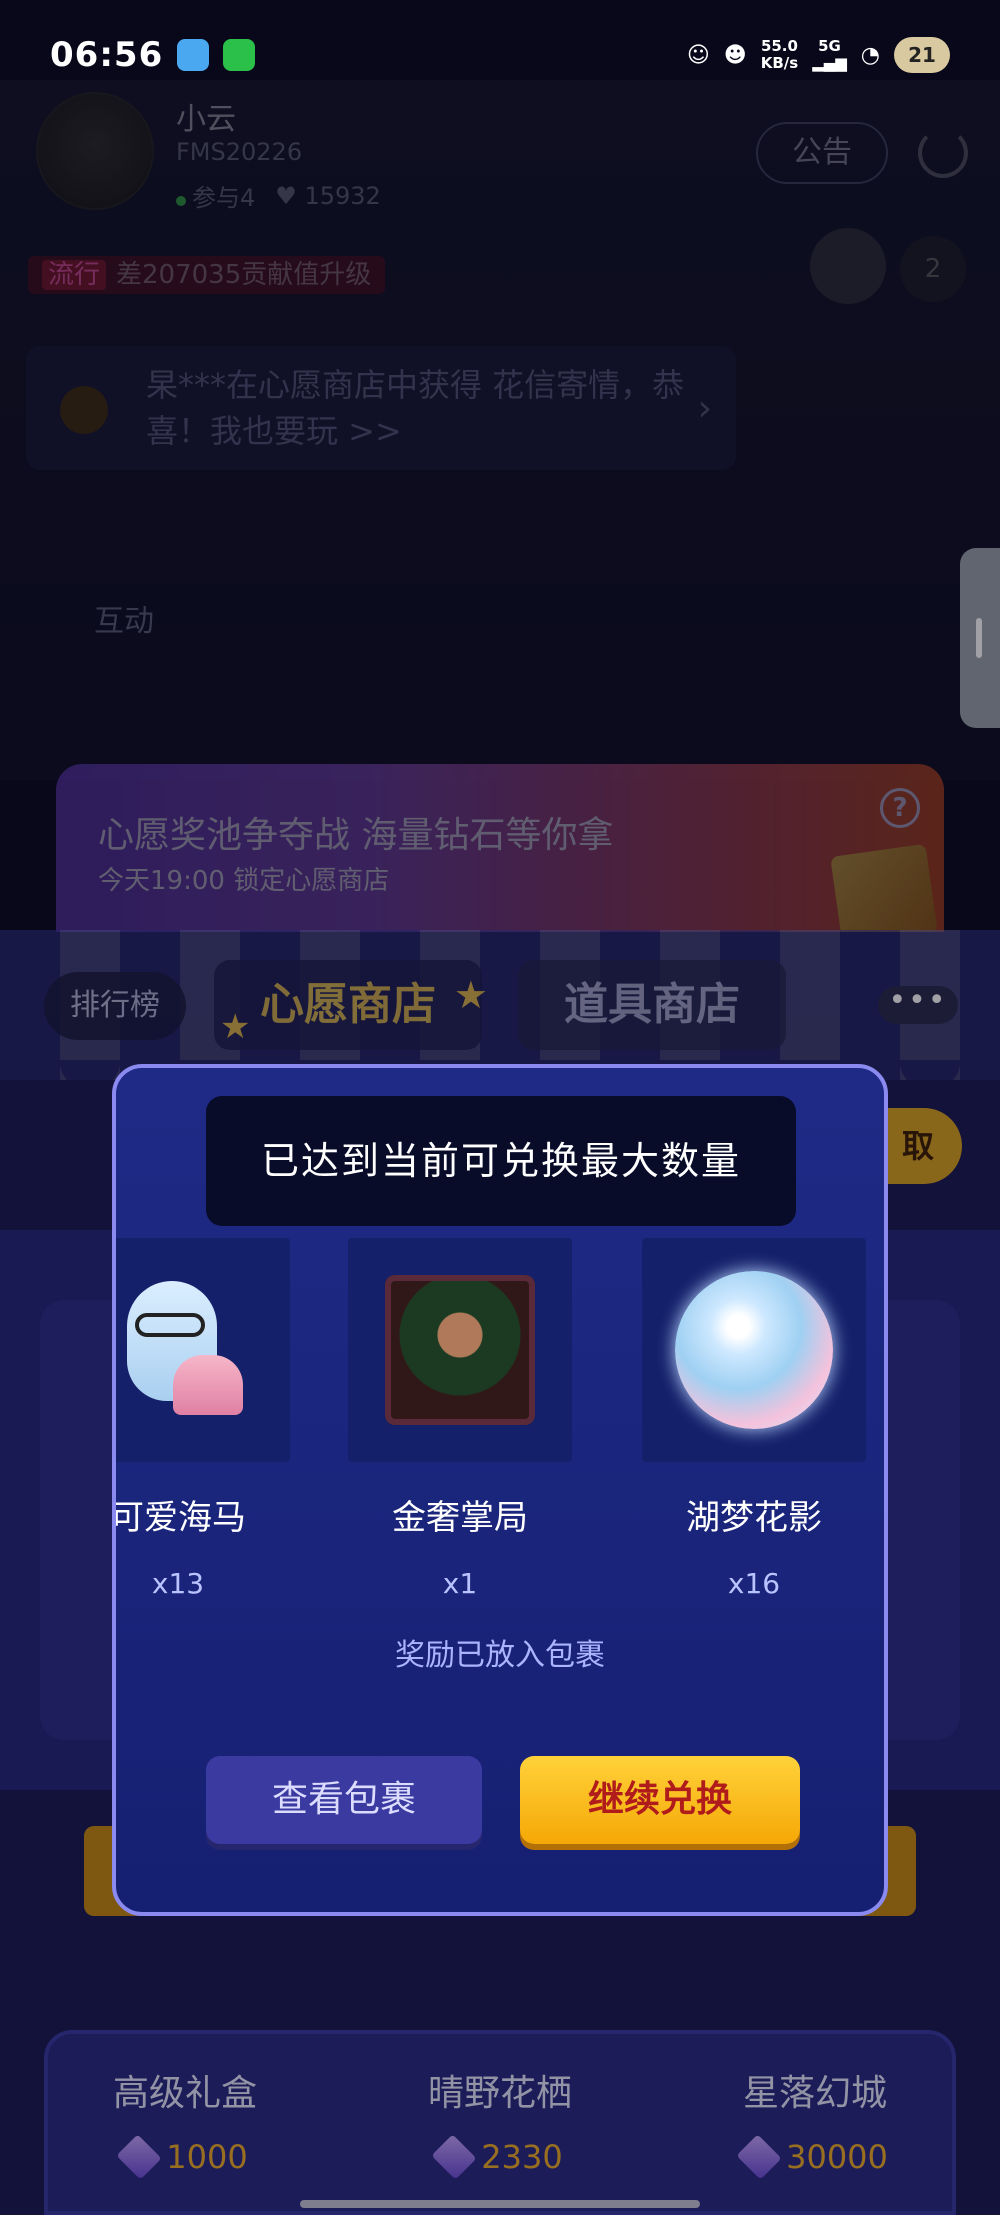 The width and height of the screenshot is (1000, 2215). What do you see at coordinates (870, 55) in the screenshot?
I see `wifi-icon: ◔` at bounding box center [870, 55].